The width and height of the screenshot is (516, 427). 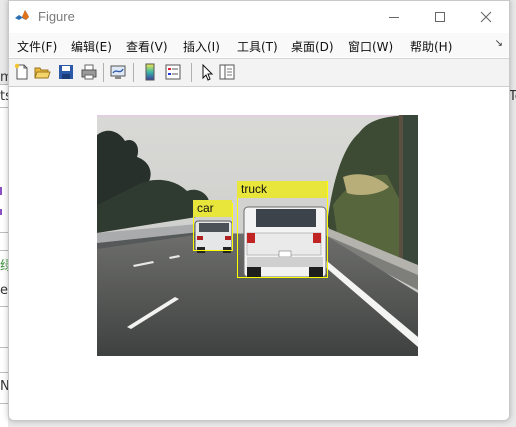 What do you see at coordinates (431, 46) in the screenshot?
I see `menu-help: 帮助(H)` at bounding box center [431, 46].